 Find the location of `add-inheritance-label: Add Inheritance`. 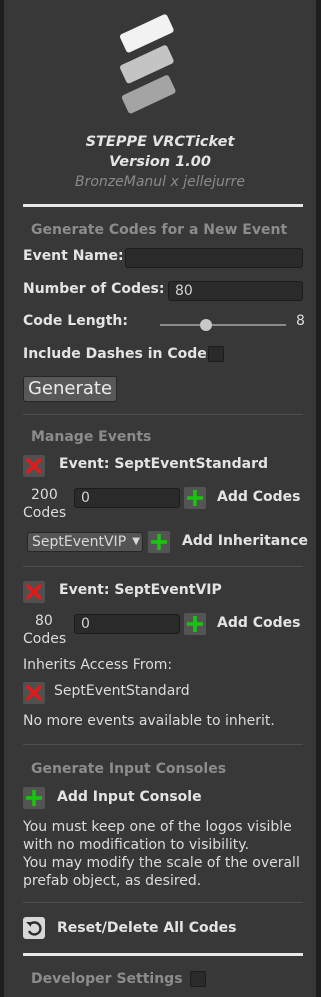

add-inheritance-label: Add Inheritance is located at coordinates (245, 541).